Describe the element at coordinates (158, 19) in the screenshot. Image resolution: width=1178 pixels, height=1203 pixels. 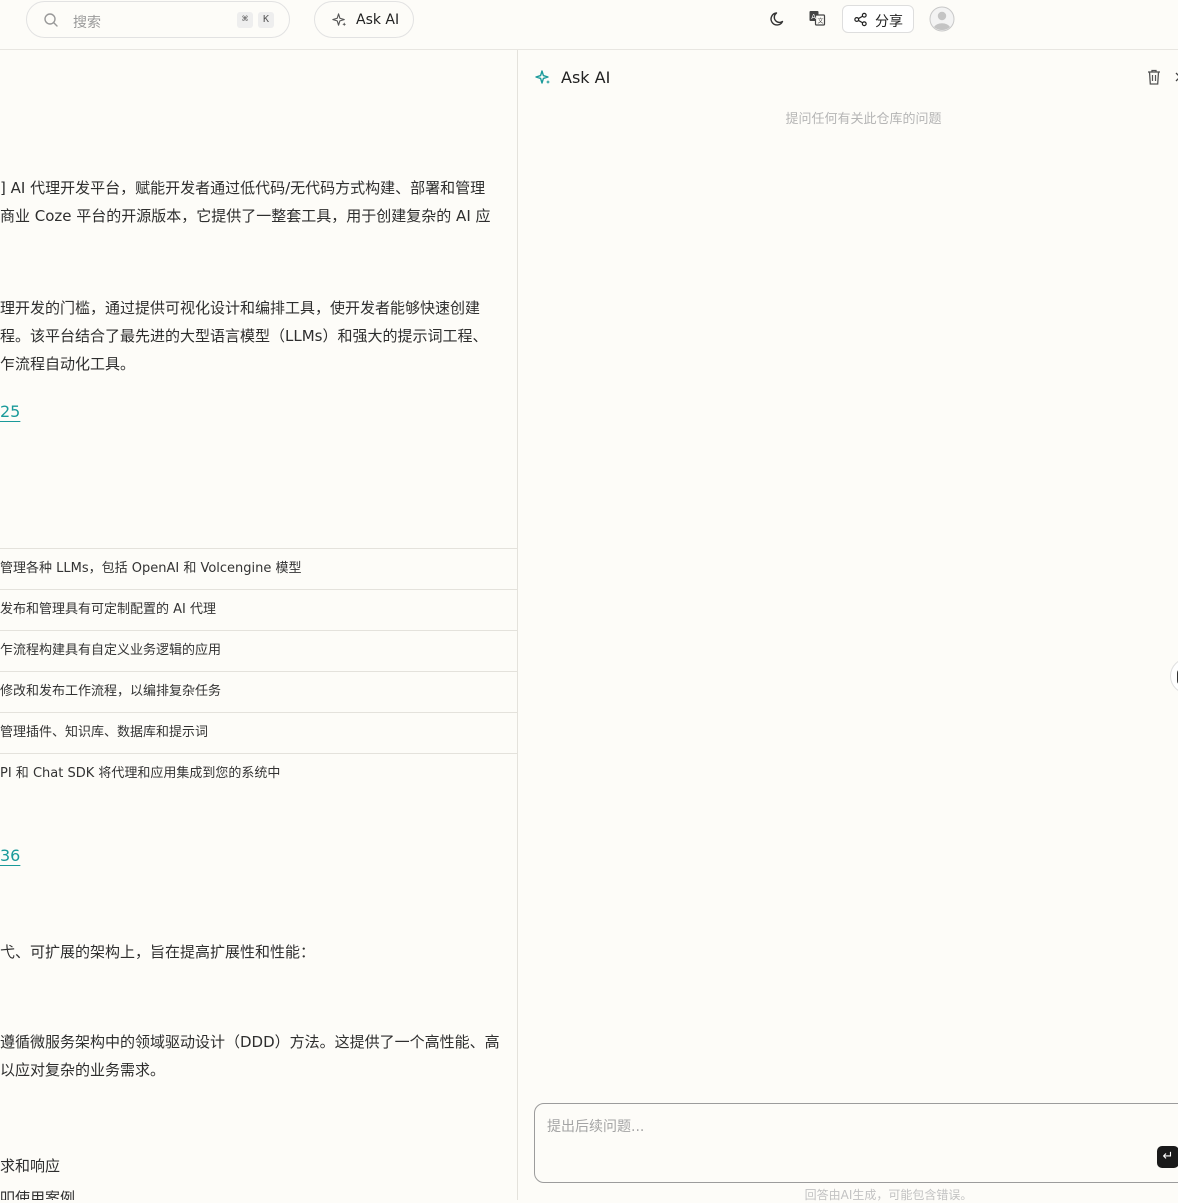
I see `search-box: 搜索 ⌘ K` at that location.